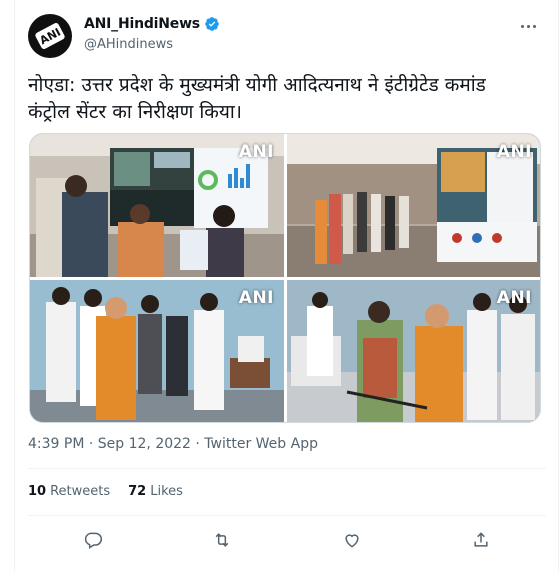 The height and width of the screenshot is (572, 559). I want to click on display-name: ANI_HindiNews, so click(142, 24).